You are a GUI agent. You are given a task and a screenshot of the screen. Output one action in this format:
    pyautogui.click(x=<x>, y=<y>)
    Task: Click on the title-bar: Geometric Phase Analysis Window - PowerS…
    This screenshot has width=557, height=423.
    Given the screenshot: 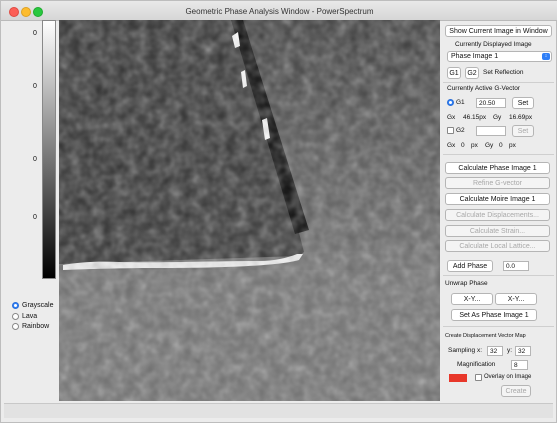 What is the action you would take?
    pyautogui.click(x=279, y=11)
    